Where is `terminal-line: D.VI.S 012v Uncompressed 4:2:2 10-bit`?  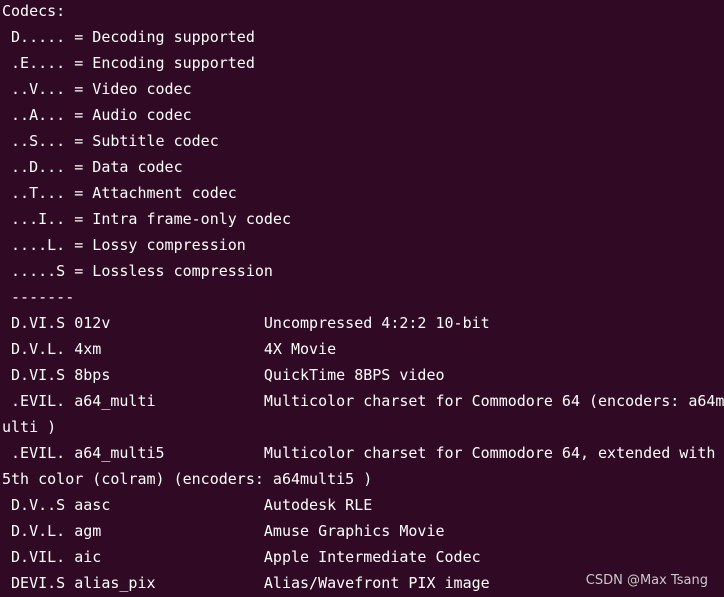
terminal-line: D.VI.S 012v Uncompressed 4:2:2 10-bit is located at coordinates (246, 323).